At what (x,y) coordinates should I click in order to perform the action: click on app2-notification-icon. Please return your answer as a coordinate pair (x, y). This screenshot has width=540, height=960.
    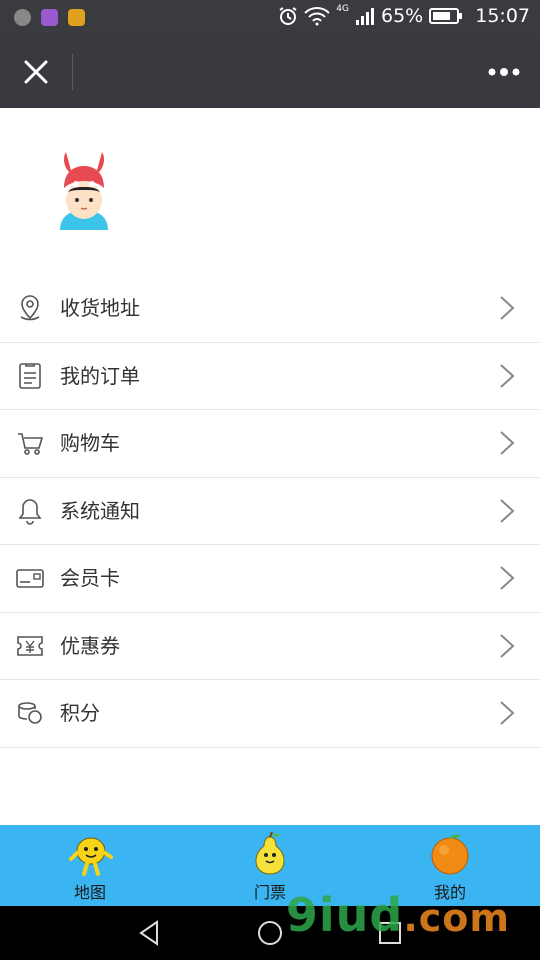
    Looking at the image, I should click on (76, 17).